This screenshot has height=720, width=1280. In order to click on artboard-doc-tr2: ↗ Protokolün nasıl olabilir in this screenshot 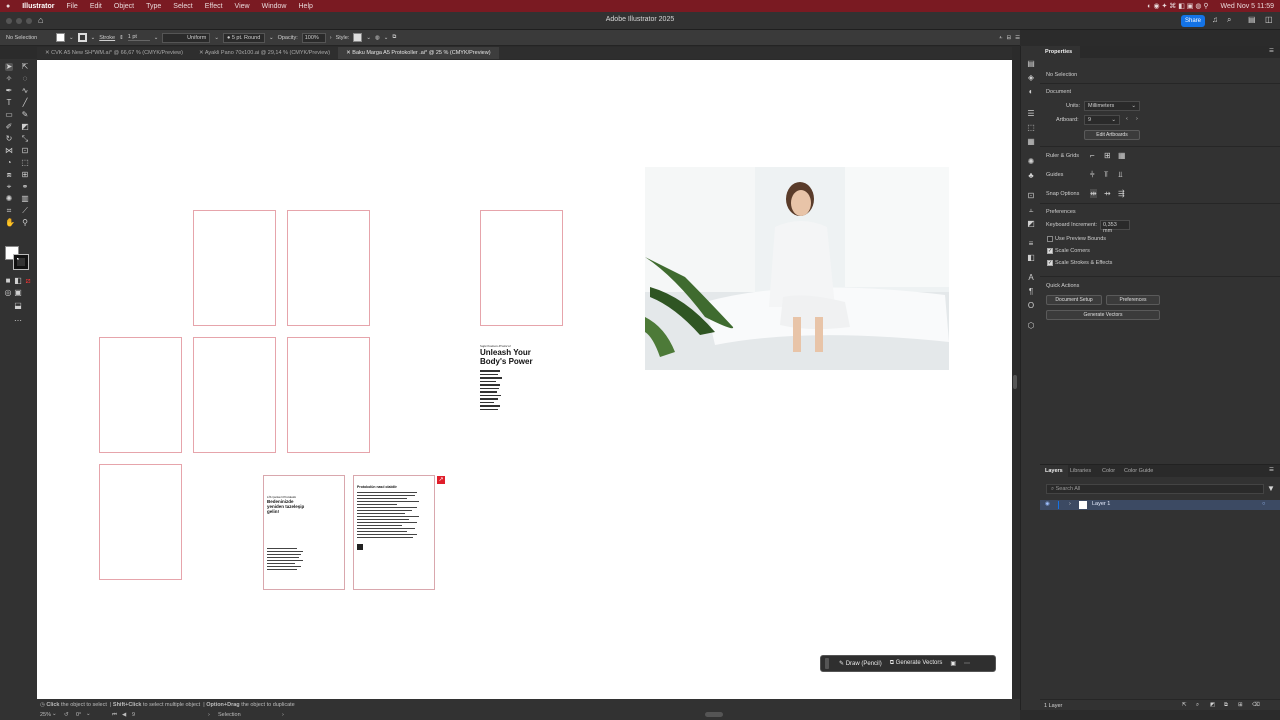, I will do `click(399, 532)`.